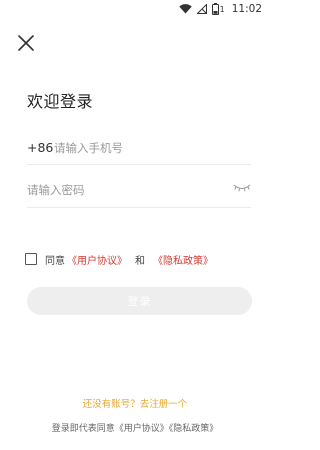 This screenshot has height=450, width=320. What do you see at coordinates (135, 403) in the screenshot?
I see `register-link: 还没有账号？去注册一个` at bounding box center [135, 403].